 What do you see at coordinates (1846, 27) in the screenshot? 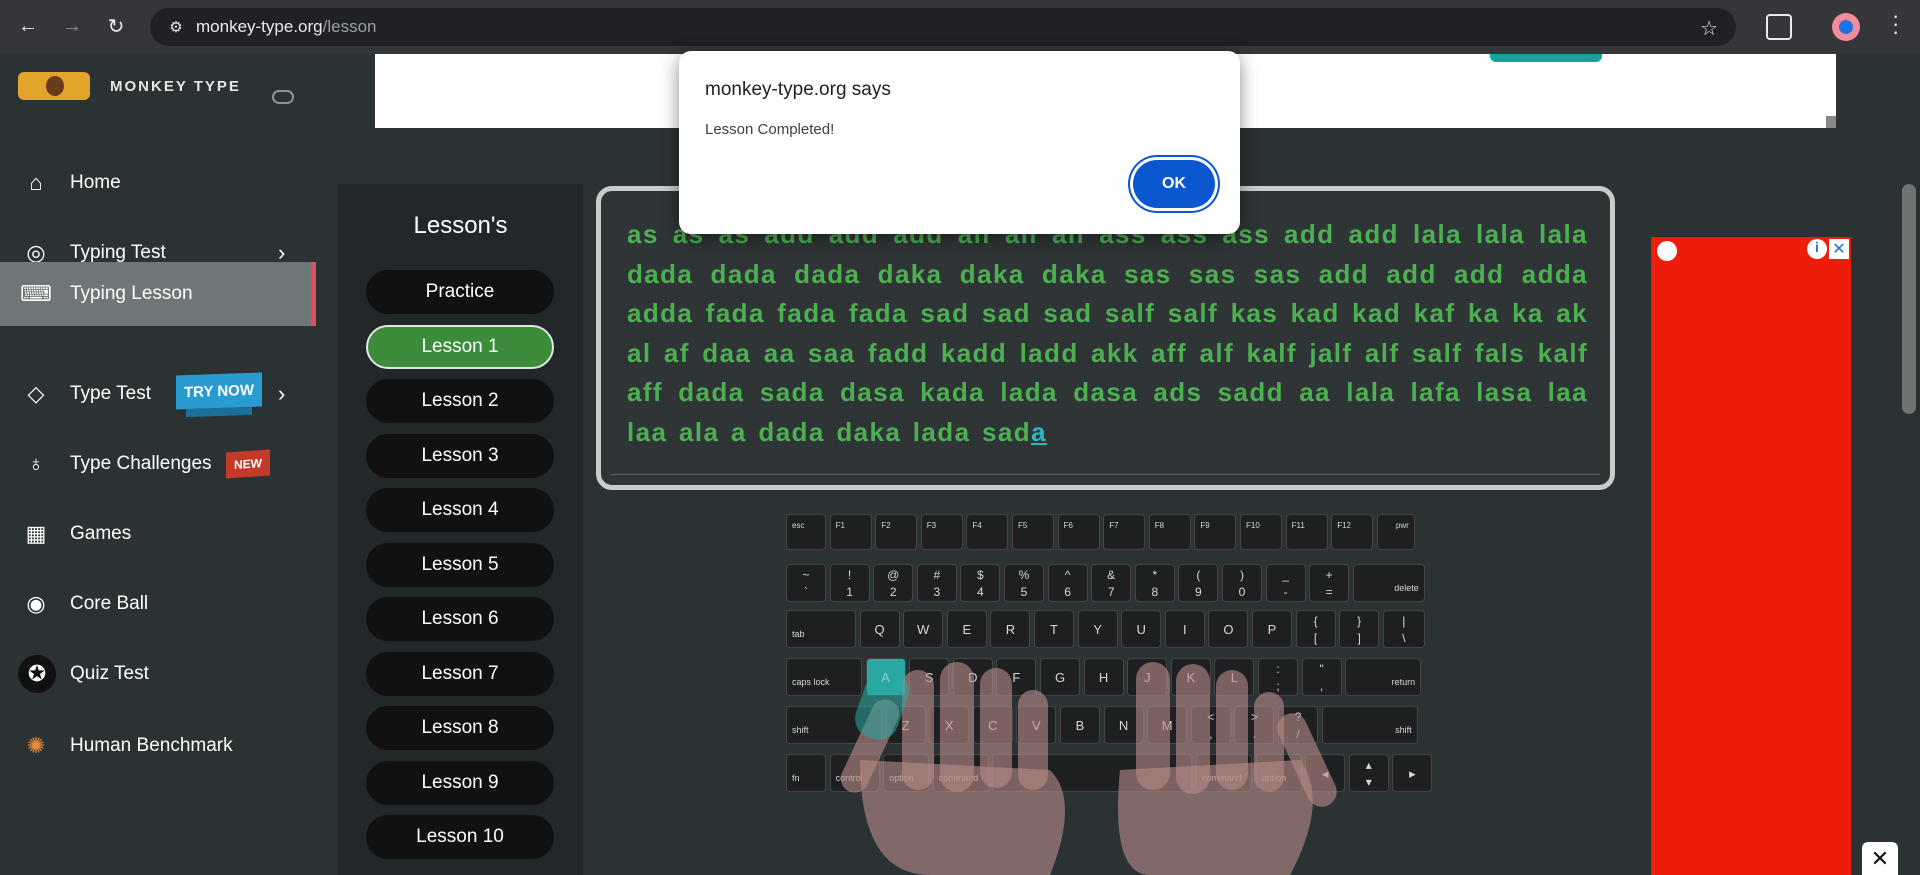
I see `profile-avatar` at bounding box center [1846, 27].